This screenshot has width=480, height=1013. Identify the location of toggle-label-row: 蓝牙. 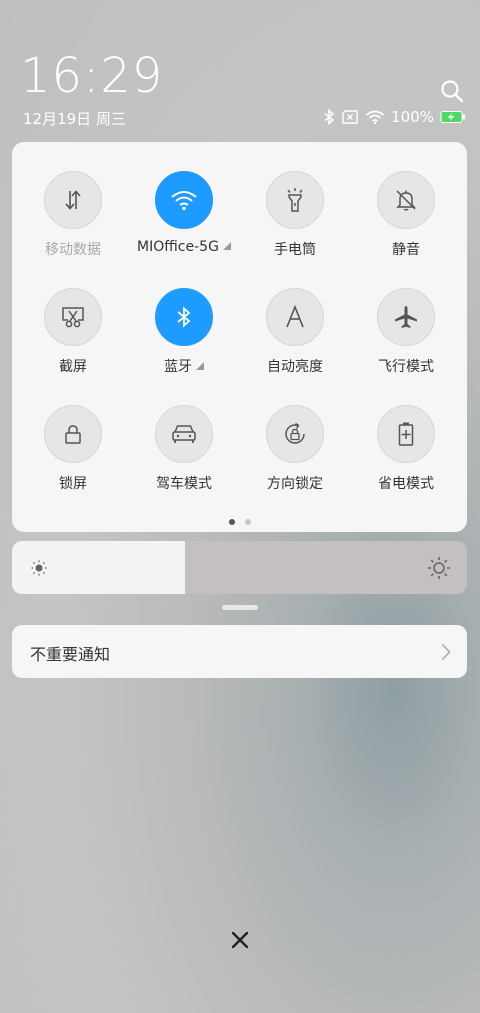
(184, 366).